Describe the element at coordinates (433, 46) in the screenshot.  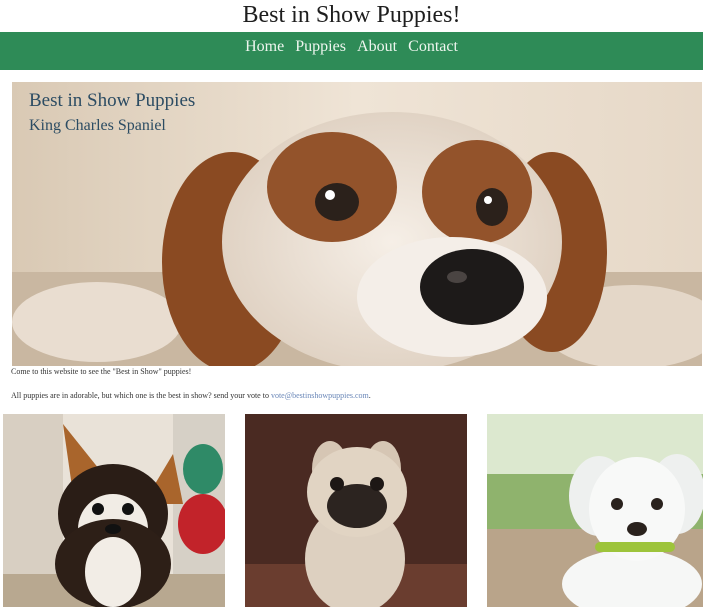
I see `nav-contact-link: Contact` at that location.